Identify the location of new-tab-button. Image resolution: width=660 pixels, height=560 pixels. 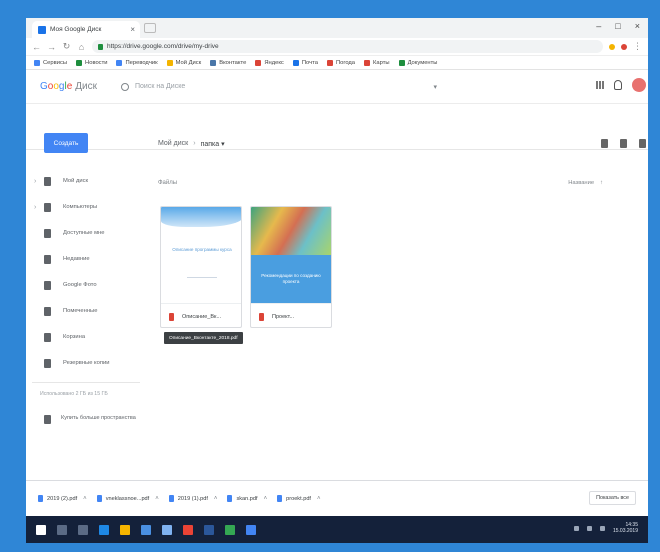
(150, 28).